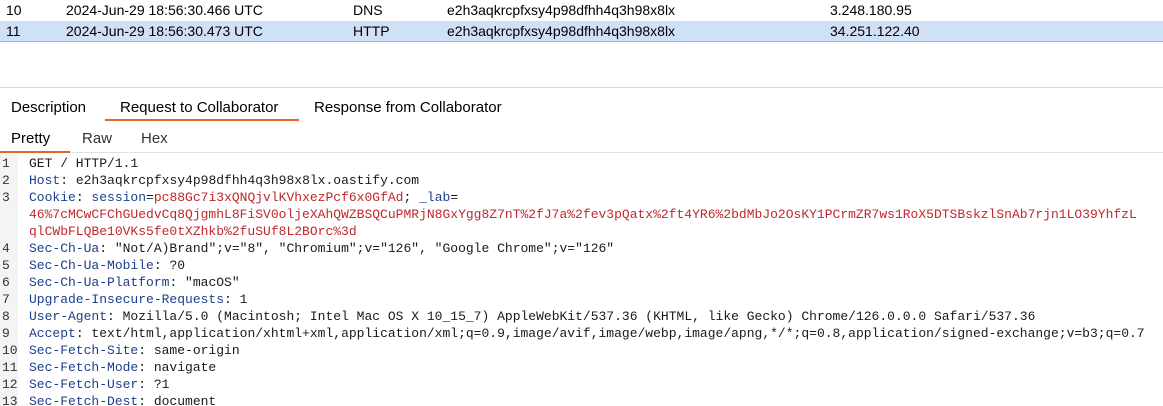 The width and height of the screenshot is (1163, 406). Describe the element at coordinates (52, 333) in the screenshot. I see `header-name: Accept` at that location.